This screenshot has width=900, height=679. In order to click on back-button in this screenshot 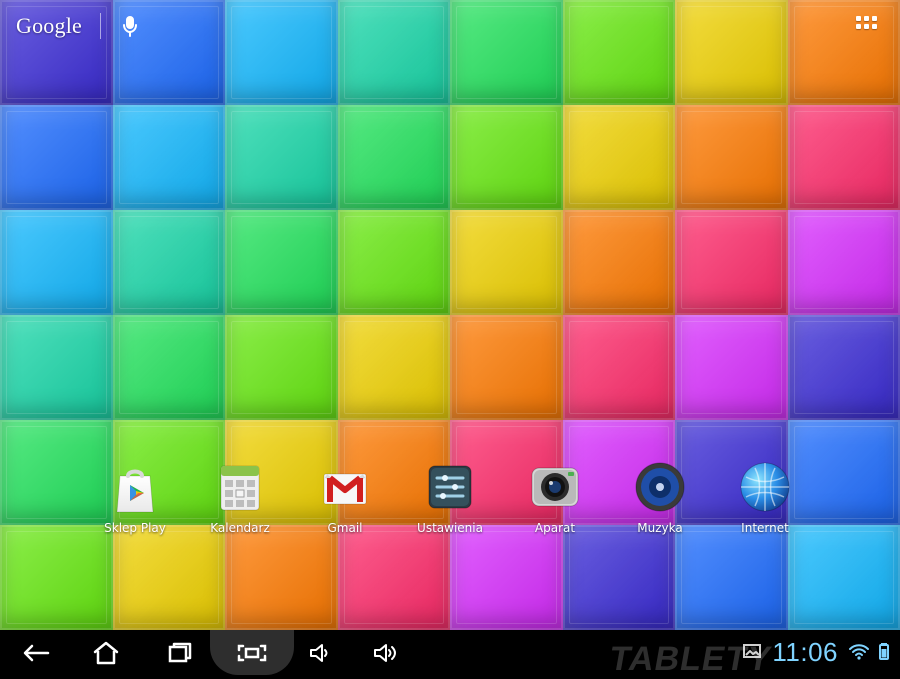, I will do `click(36, 652)`.